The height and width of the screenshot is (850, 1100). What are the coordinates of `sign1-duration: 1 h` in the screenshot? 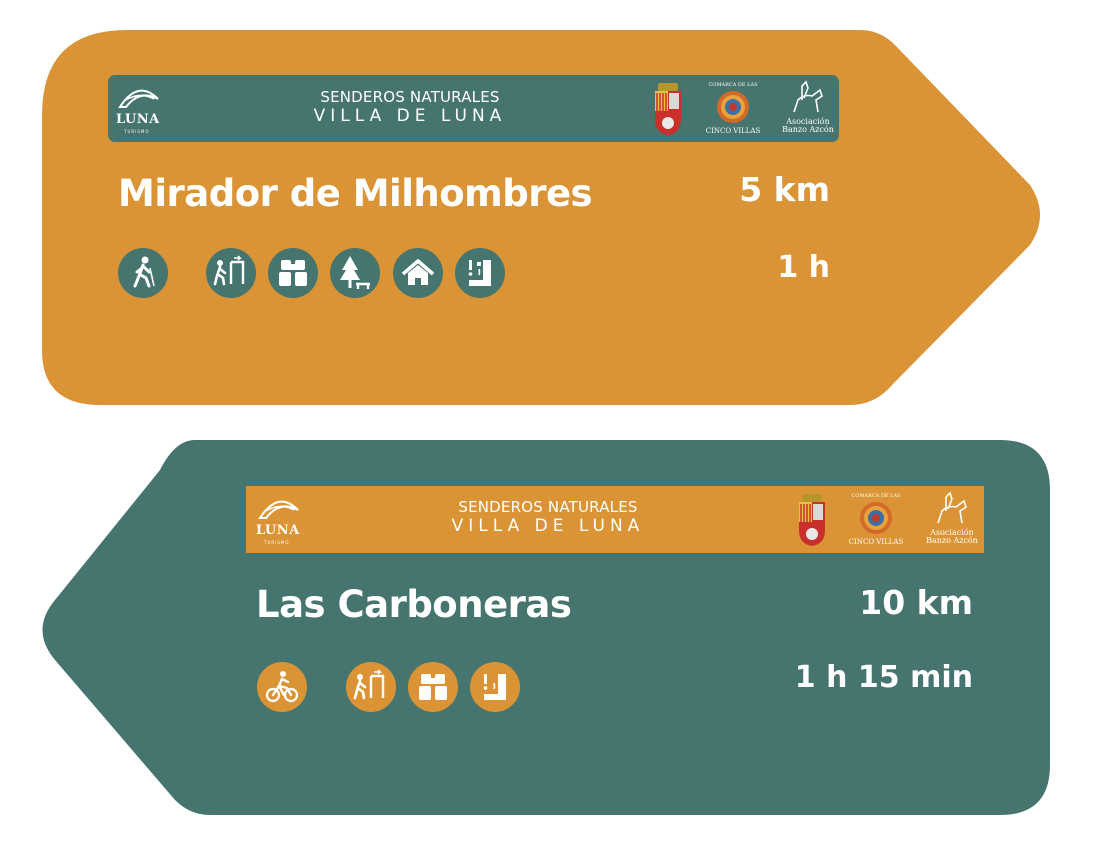 It's located at (803, 267).